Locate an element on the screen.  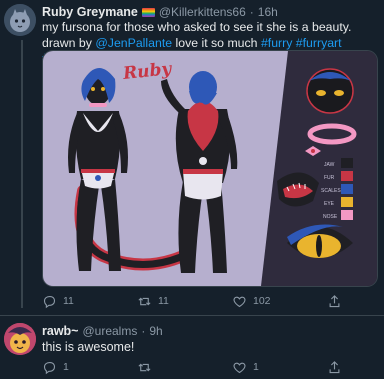
retweet-button: 11 is located at coordinates (184, 301).